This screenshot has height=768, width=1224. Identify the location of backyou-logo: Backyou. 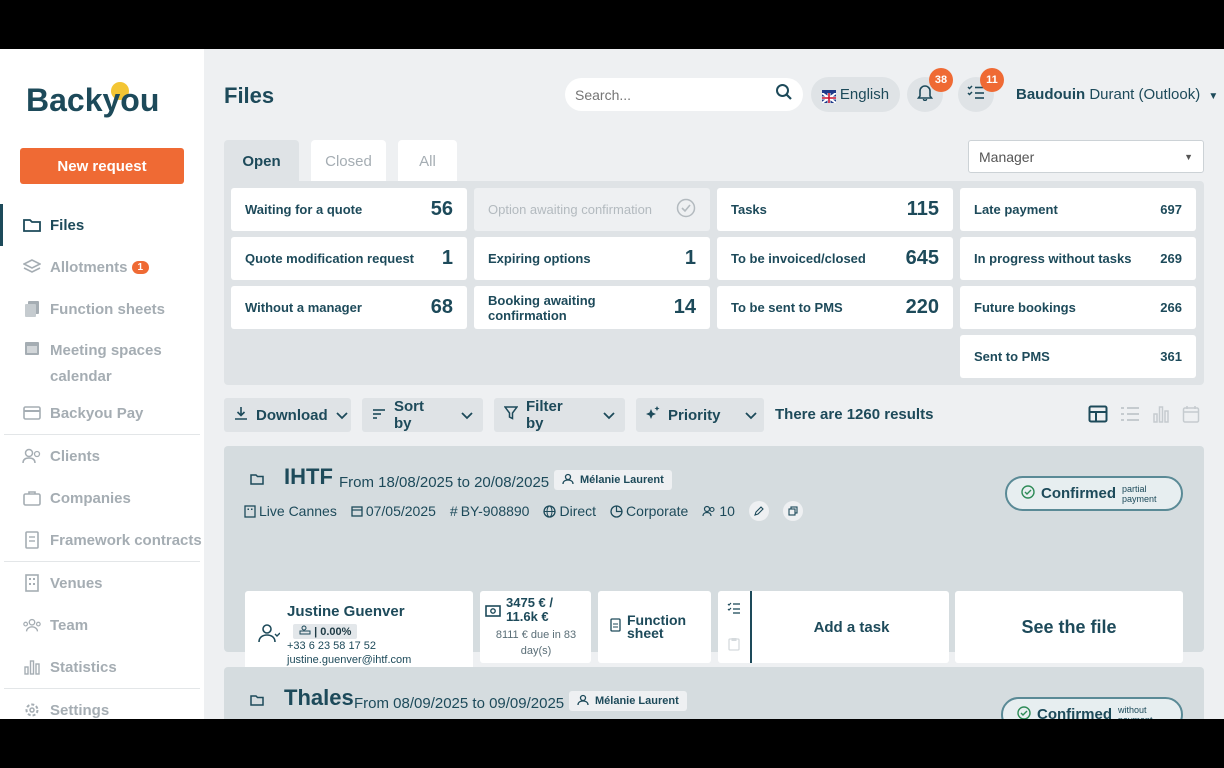
(106, 100).